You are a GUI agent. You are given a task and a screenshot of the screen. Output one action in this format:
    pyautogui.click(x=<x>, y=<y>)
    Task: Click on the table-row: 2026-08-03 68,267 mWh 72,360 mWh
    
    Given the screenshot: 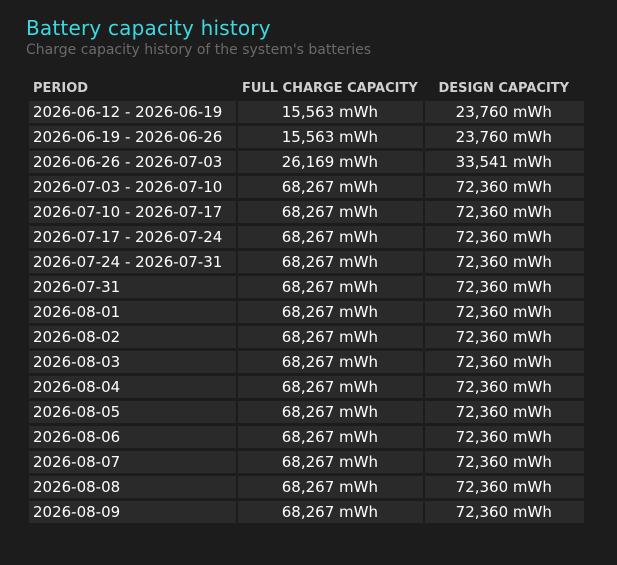 What is the action you would take?
    pyautogui.click(x=306, y=362)
    